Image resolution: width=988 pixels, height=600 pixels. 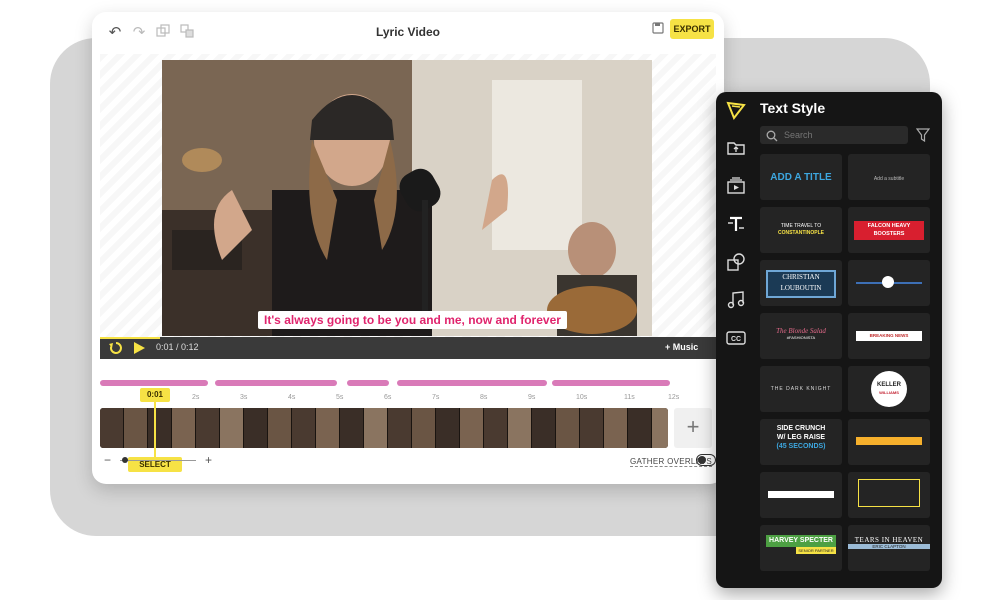 I want to click on tile-banner, so click(x=889, y=441).